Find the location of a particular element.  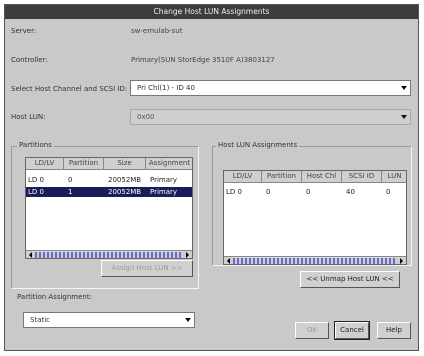

host-lun-select: 0x00 is located at coordinates (270, 117).